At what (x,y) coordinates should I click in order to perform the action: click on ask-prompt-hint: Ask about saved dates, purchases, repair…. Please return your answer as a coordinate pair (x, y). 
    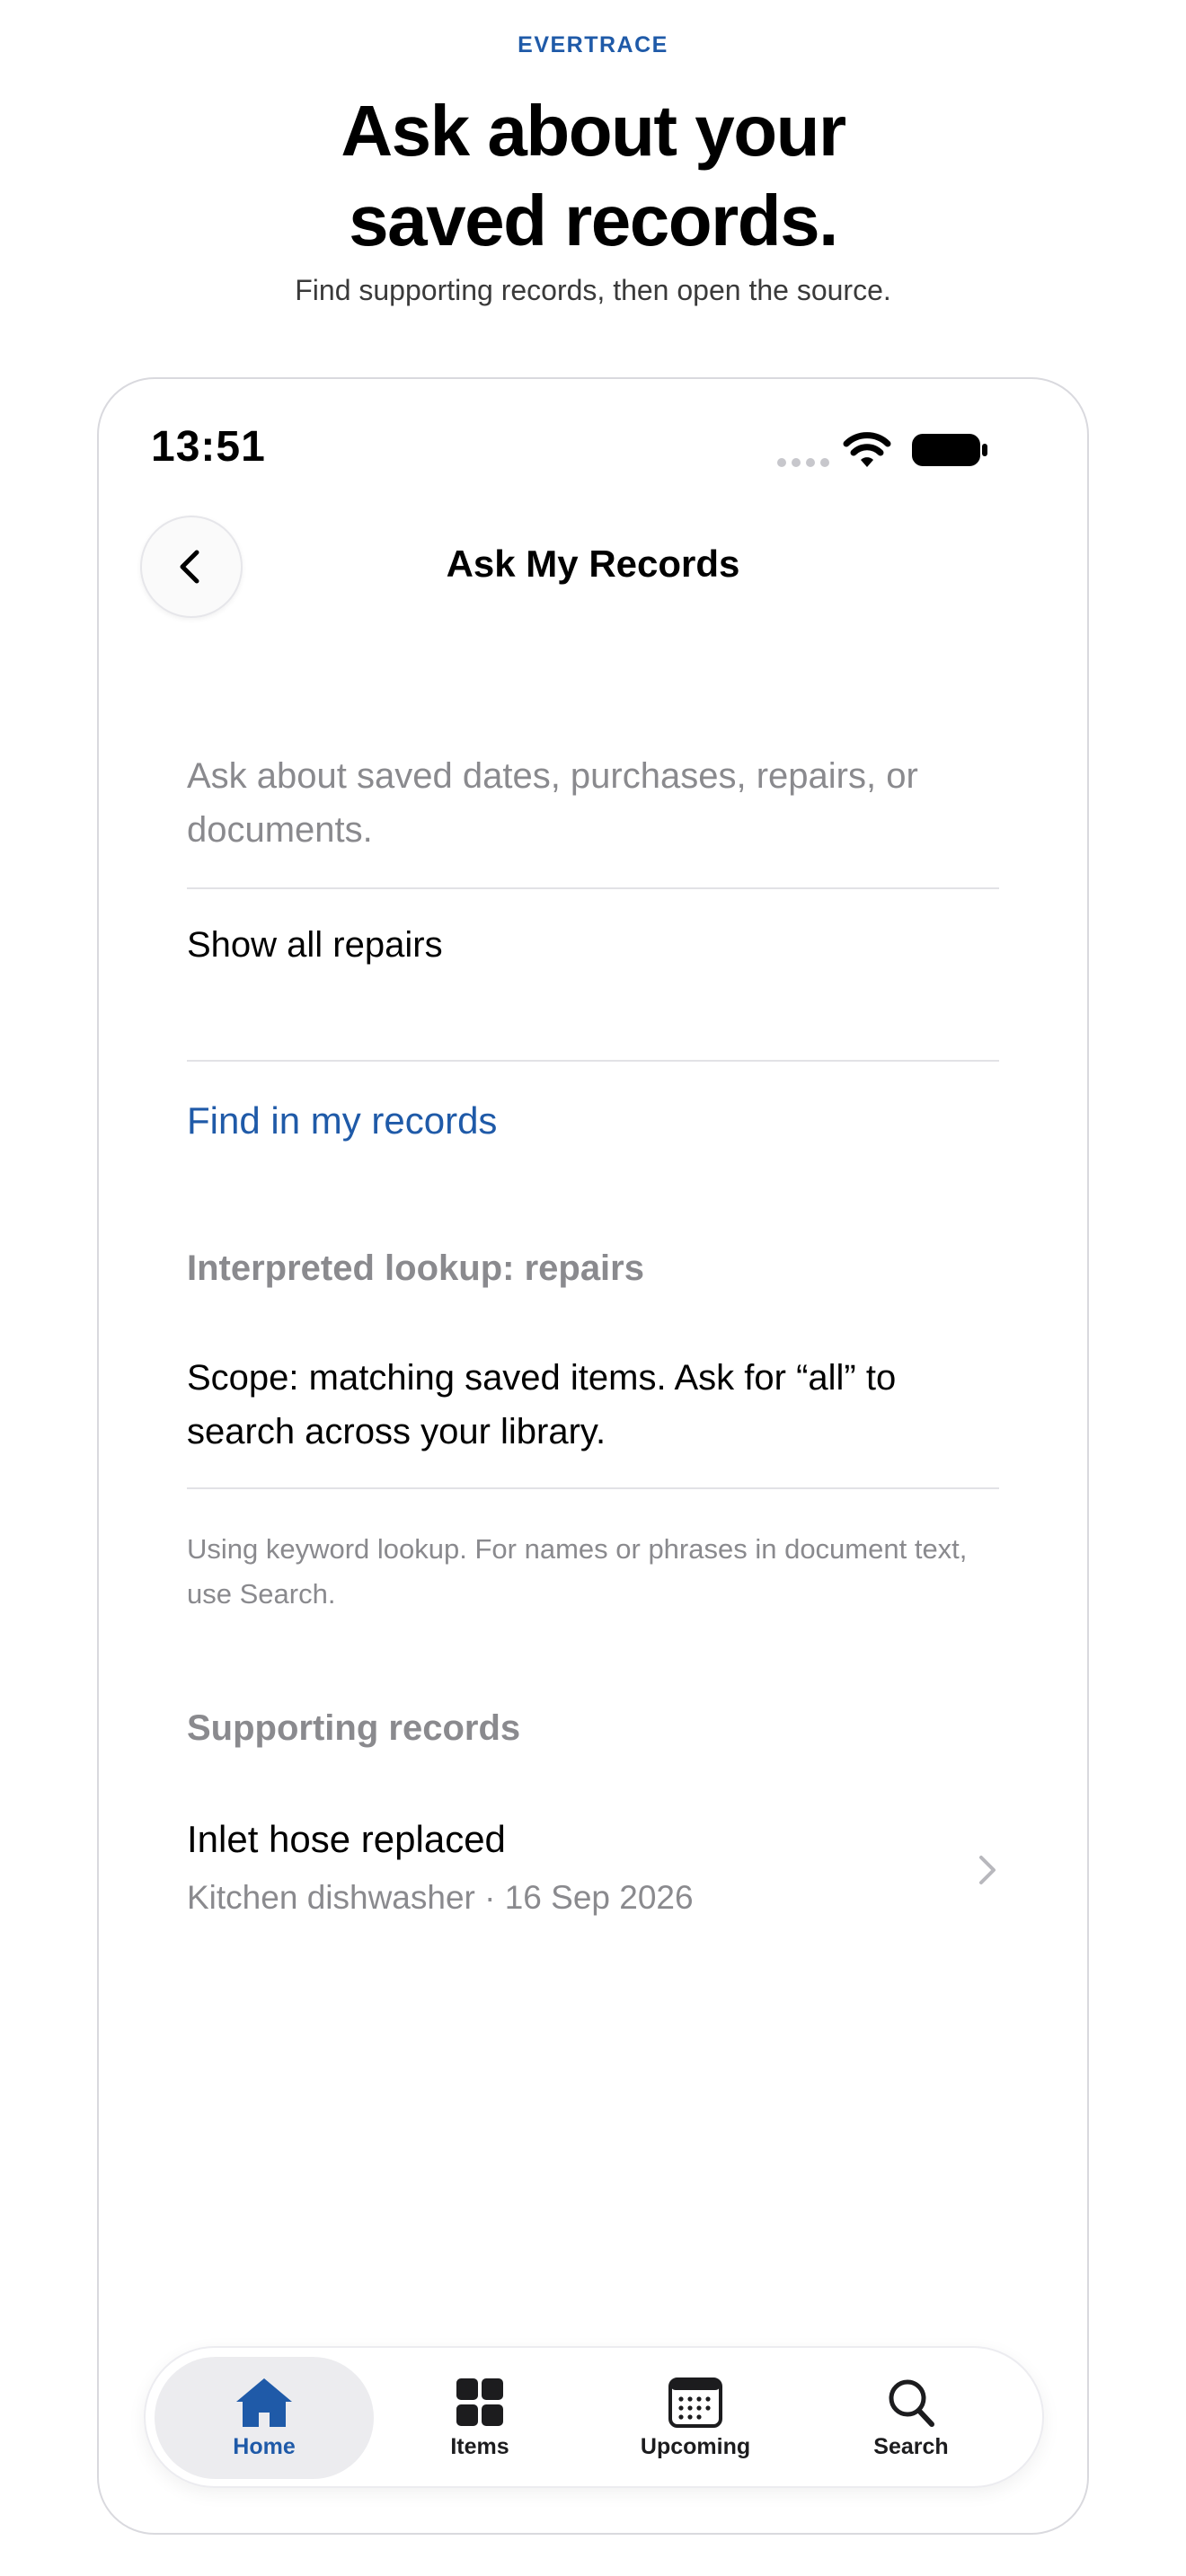
    Looking at the image, I should click on (552, 803).